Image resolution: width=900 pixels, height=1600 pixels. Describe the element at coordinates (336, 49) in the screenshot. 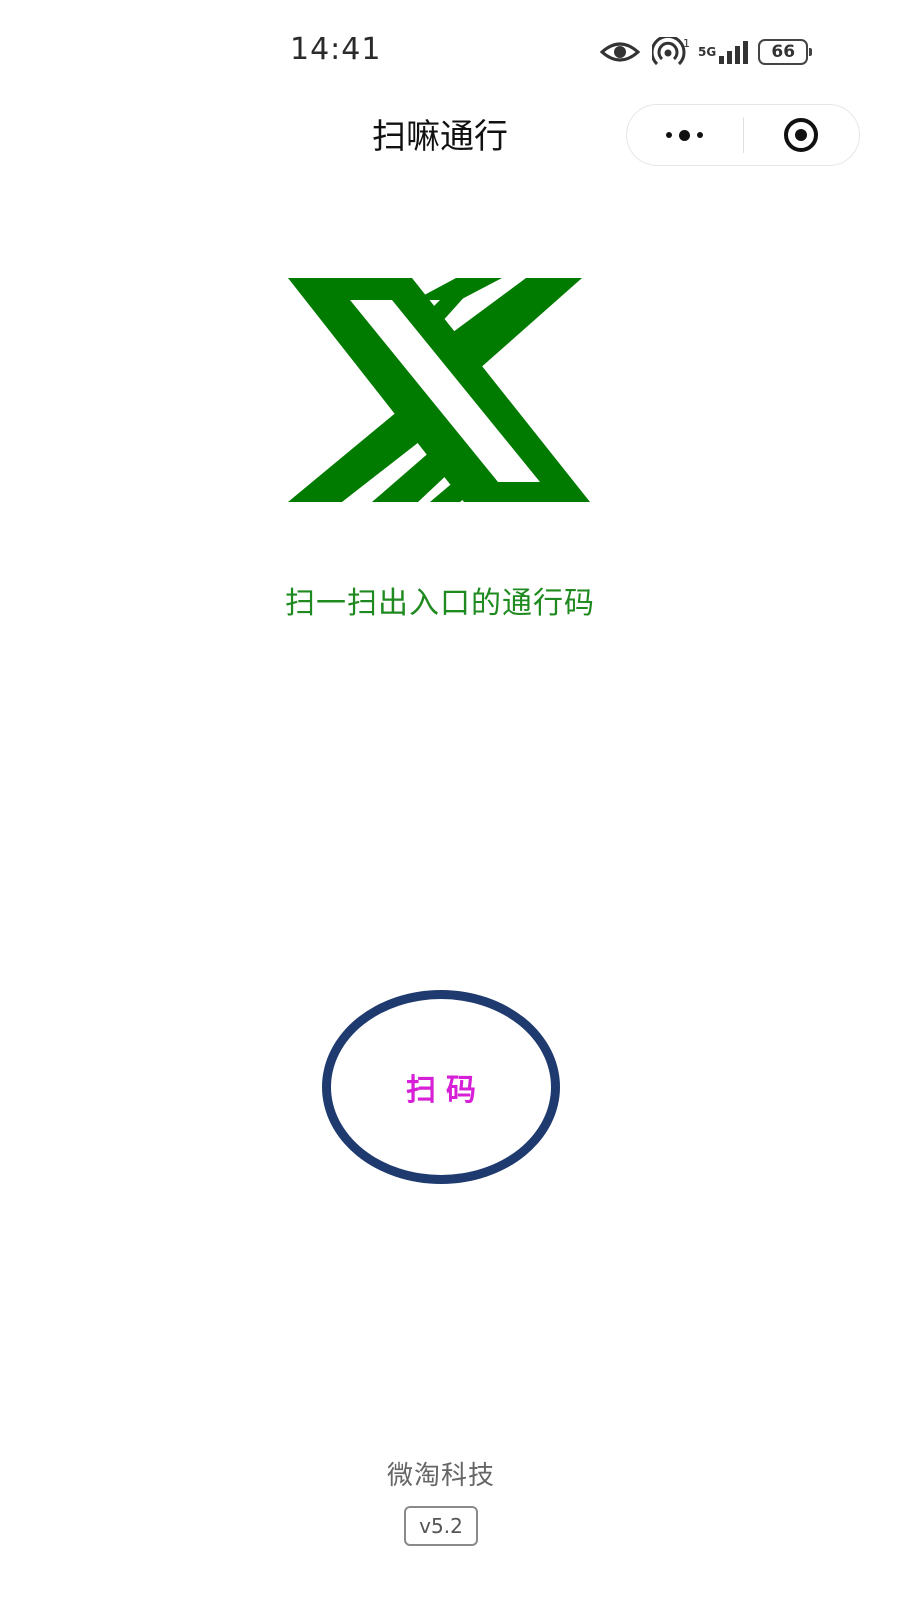

I see `status-time: 14:41` at that location.